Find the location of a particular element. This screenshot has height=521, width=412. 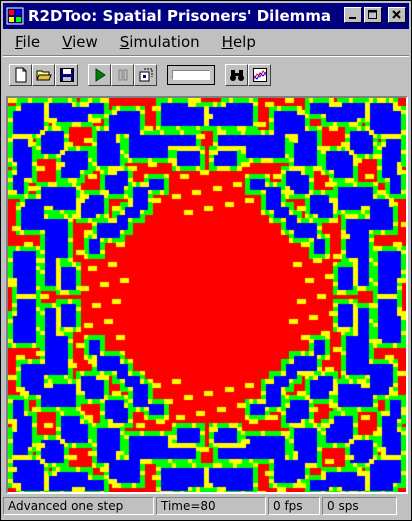

pause-icon is located at coordinates (122, 75).